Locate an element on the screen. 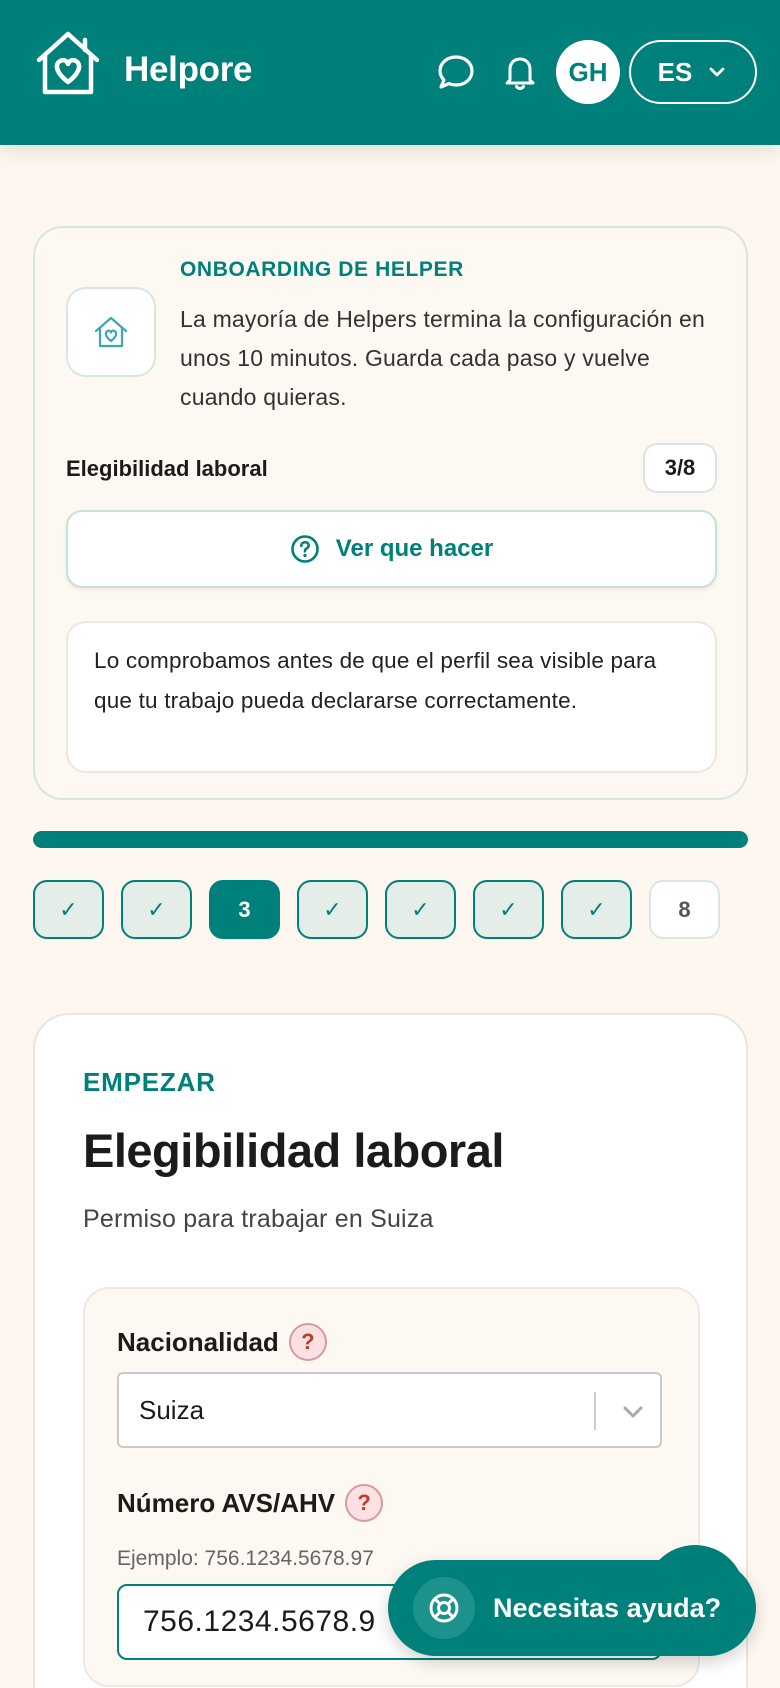  step-button-5: ✓ is located at coordinates (420, 909).